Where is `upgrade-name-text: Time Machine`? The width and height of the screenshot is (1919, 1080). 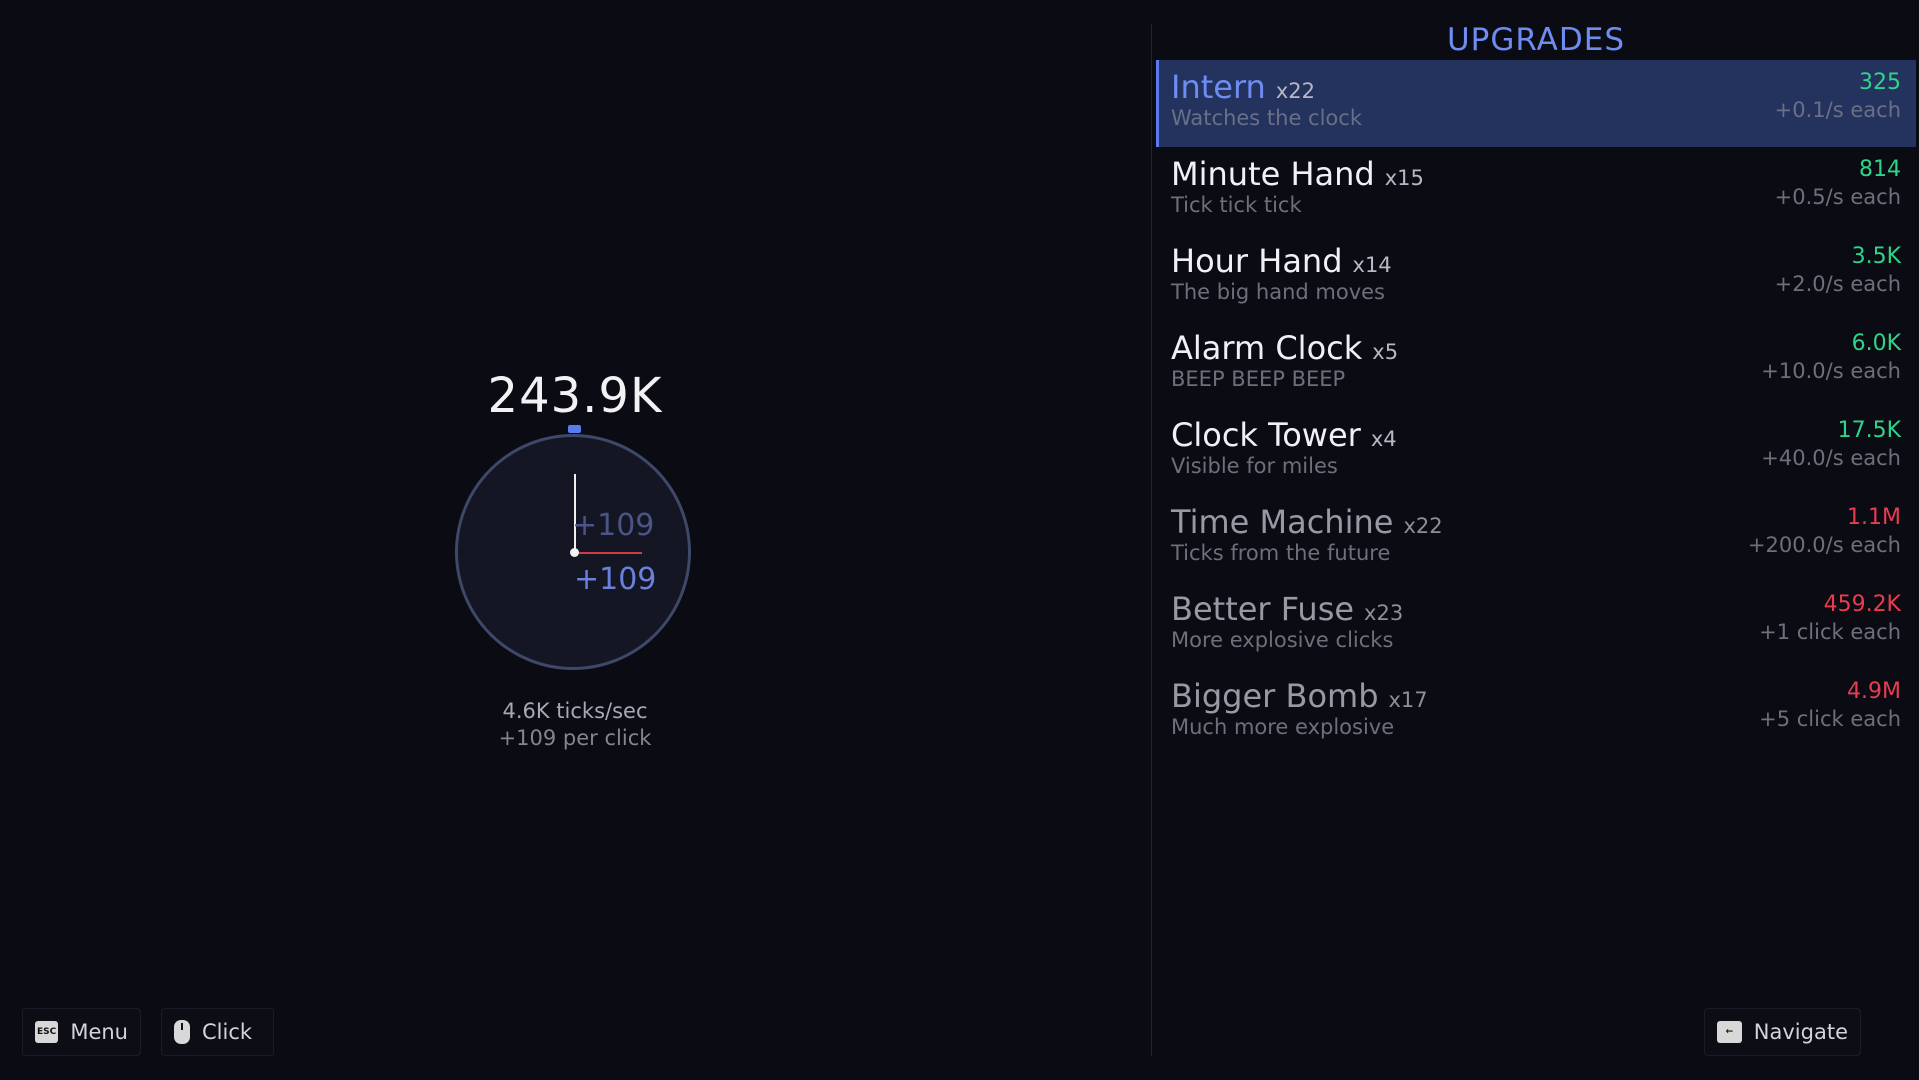 upgrade-name-text: Time Machine is located at coordinates (1282, 522).